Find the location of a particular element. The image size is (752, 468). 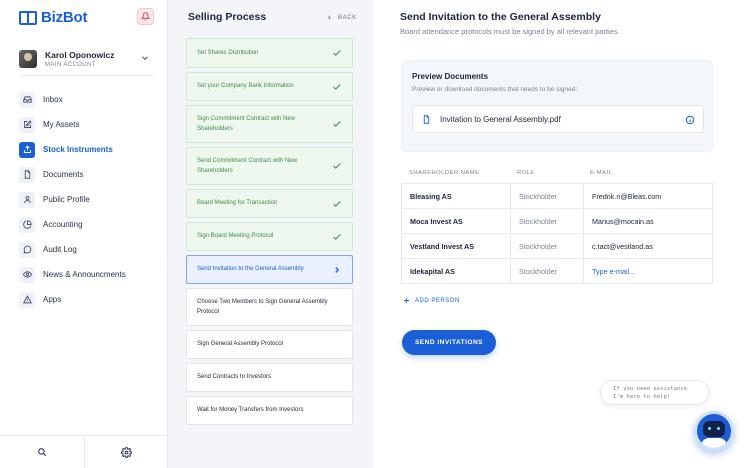

search-button is located at coordinates (42, 452).